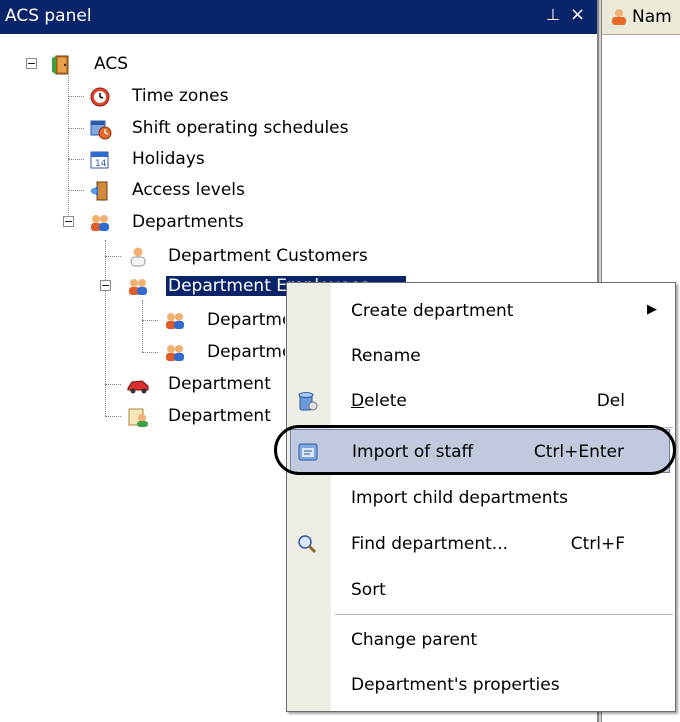 This screenshot has height=722, width=680. What do you see at coordinates (100, 131) in the screenshot?
I see `schedule-icon` at bounding box center [100, 131].